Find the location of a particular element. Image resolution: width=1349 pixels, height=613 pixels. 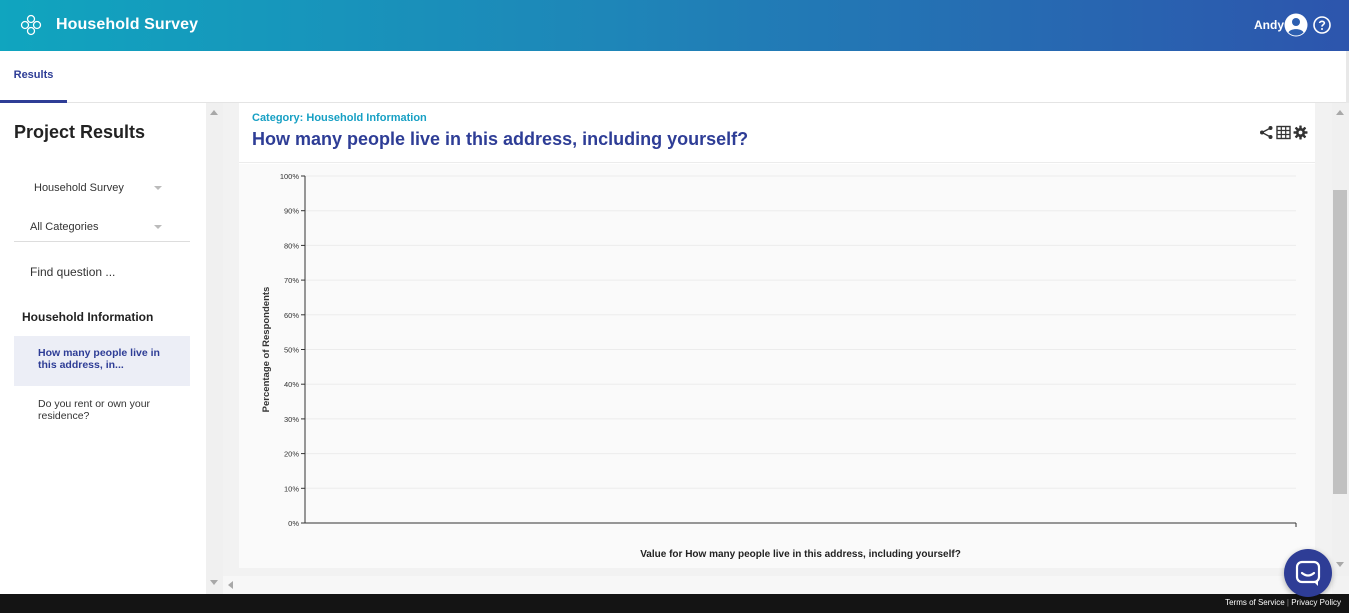

y-tick-label: 10% is located at coordinates (291, 488).